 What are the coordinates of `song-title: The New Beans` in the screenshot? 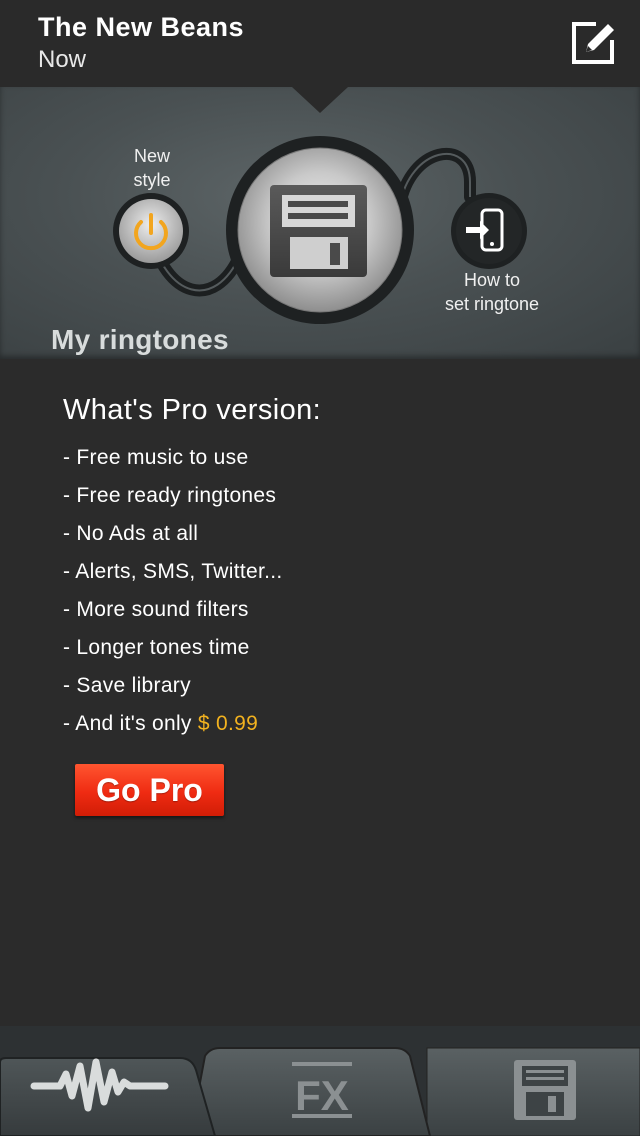 It's located at (141, 27).